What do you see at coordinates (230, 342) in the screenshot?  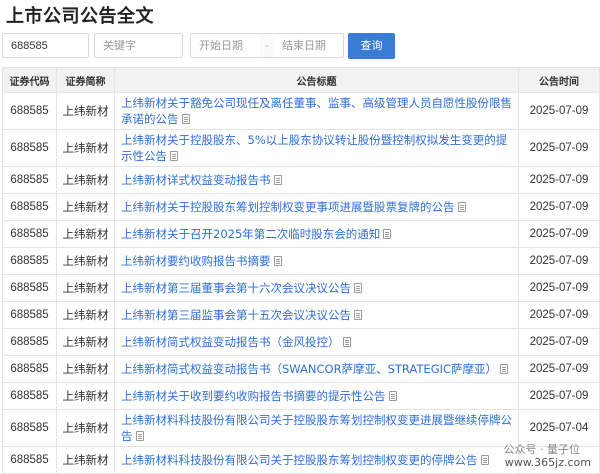 I see `announcement-title-link: 上纬新材简式权益变动报告书（金风投控）` at bounding box center [230, 342].